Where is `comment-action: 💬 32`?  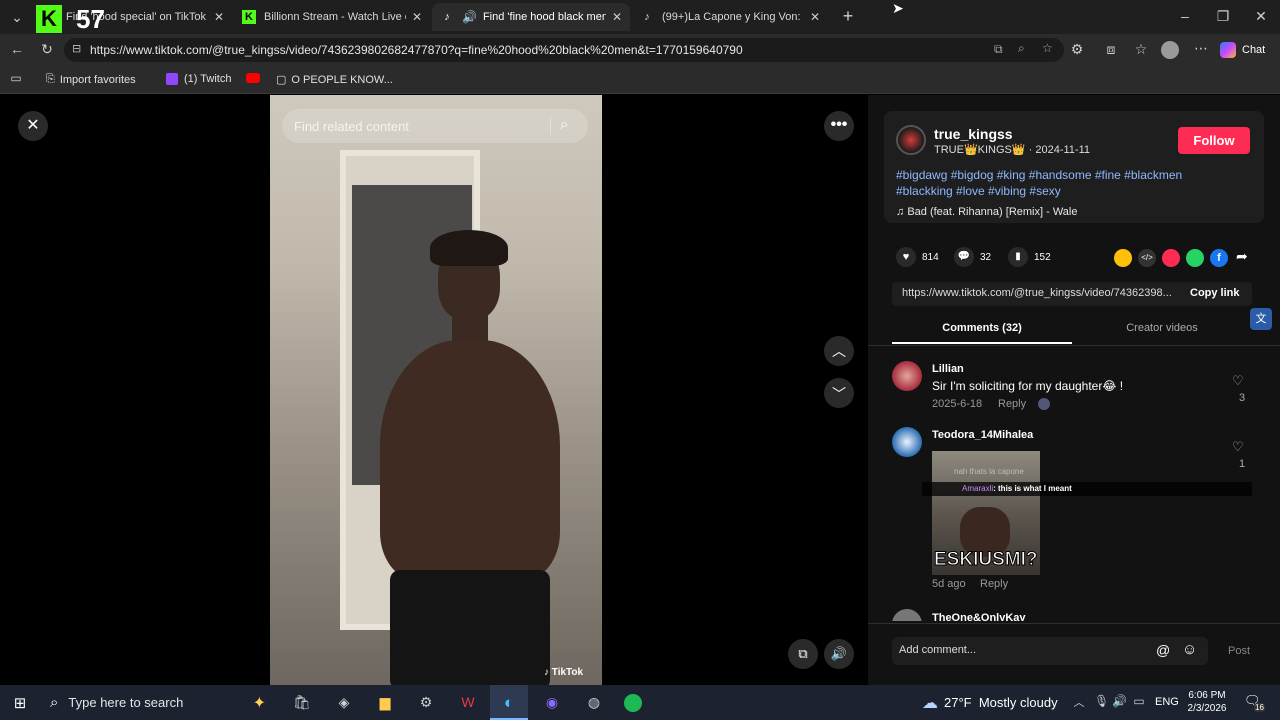 comment-action: 💬 32 is located at coordinates (972, 257).